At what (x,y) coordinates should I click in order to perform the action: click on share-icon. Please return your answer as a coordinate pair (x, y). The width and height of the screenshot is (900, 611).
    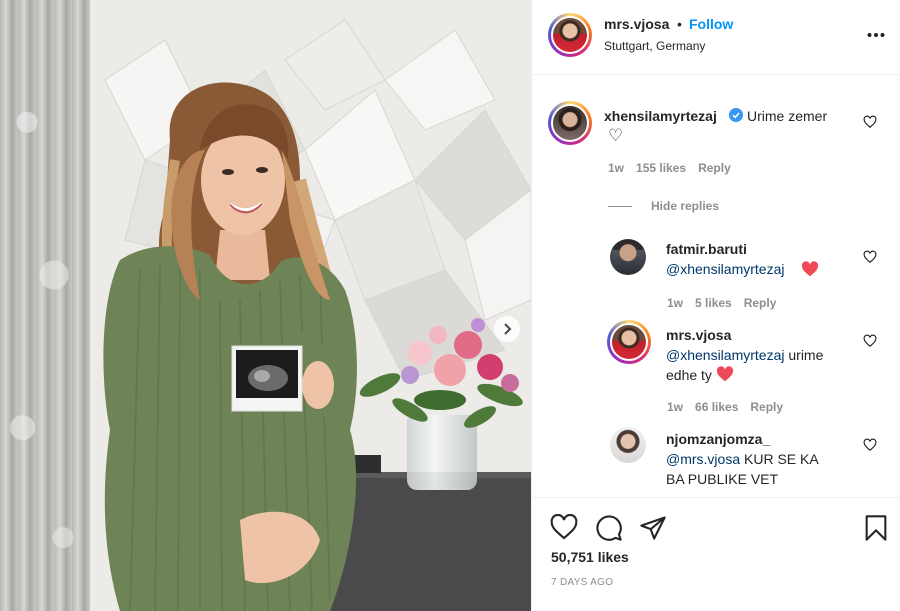
    Looking at the image, I should click on (653, 530).